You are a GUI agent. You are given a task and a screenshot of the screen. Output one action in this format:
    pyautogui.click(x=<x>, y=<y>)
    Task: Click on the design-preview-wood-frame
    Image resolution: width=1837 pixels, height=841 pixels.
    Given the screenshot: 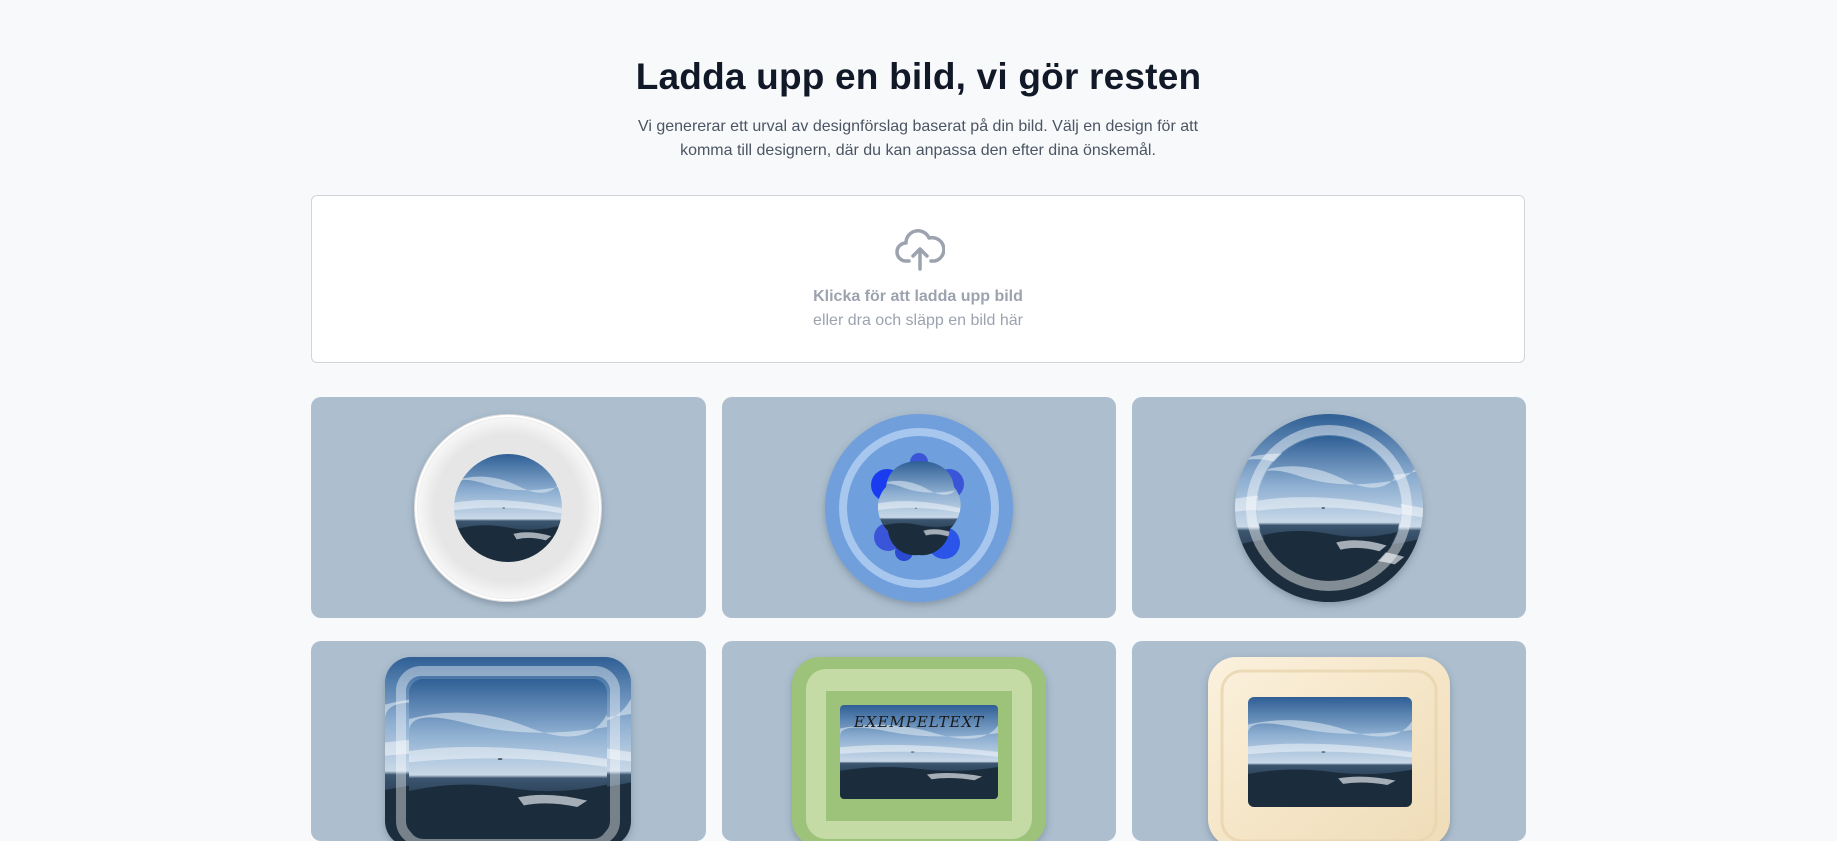 What is the action you would take?
    pyautogui.click(x=1329, y=749)
    